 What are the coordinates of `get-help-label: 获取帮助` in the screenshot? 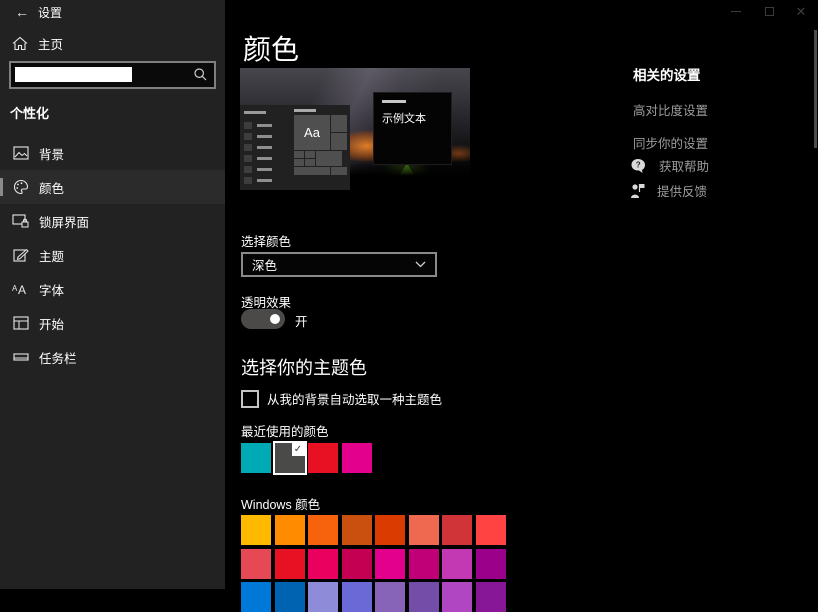 It's located at (684, 167).